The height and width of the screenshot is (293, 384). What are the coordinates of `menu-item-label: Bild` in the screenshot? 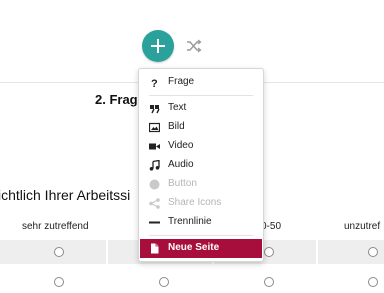 It's located at (176, 126).